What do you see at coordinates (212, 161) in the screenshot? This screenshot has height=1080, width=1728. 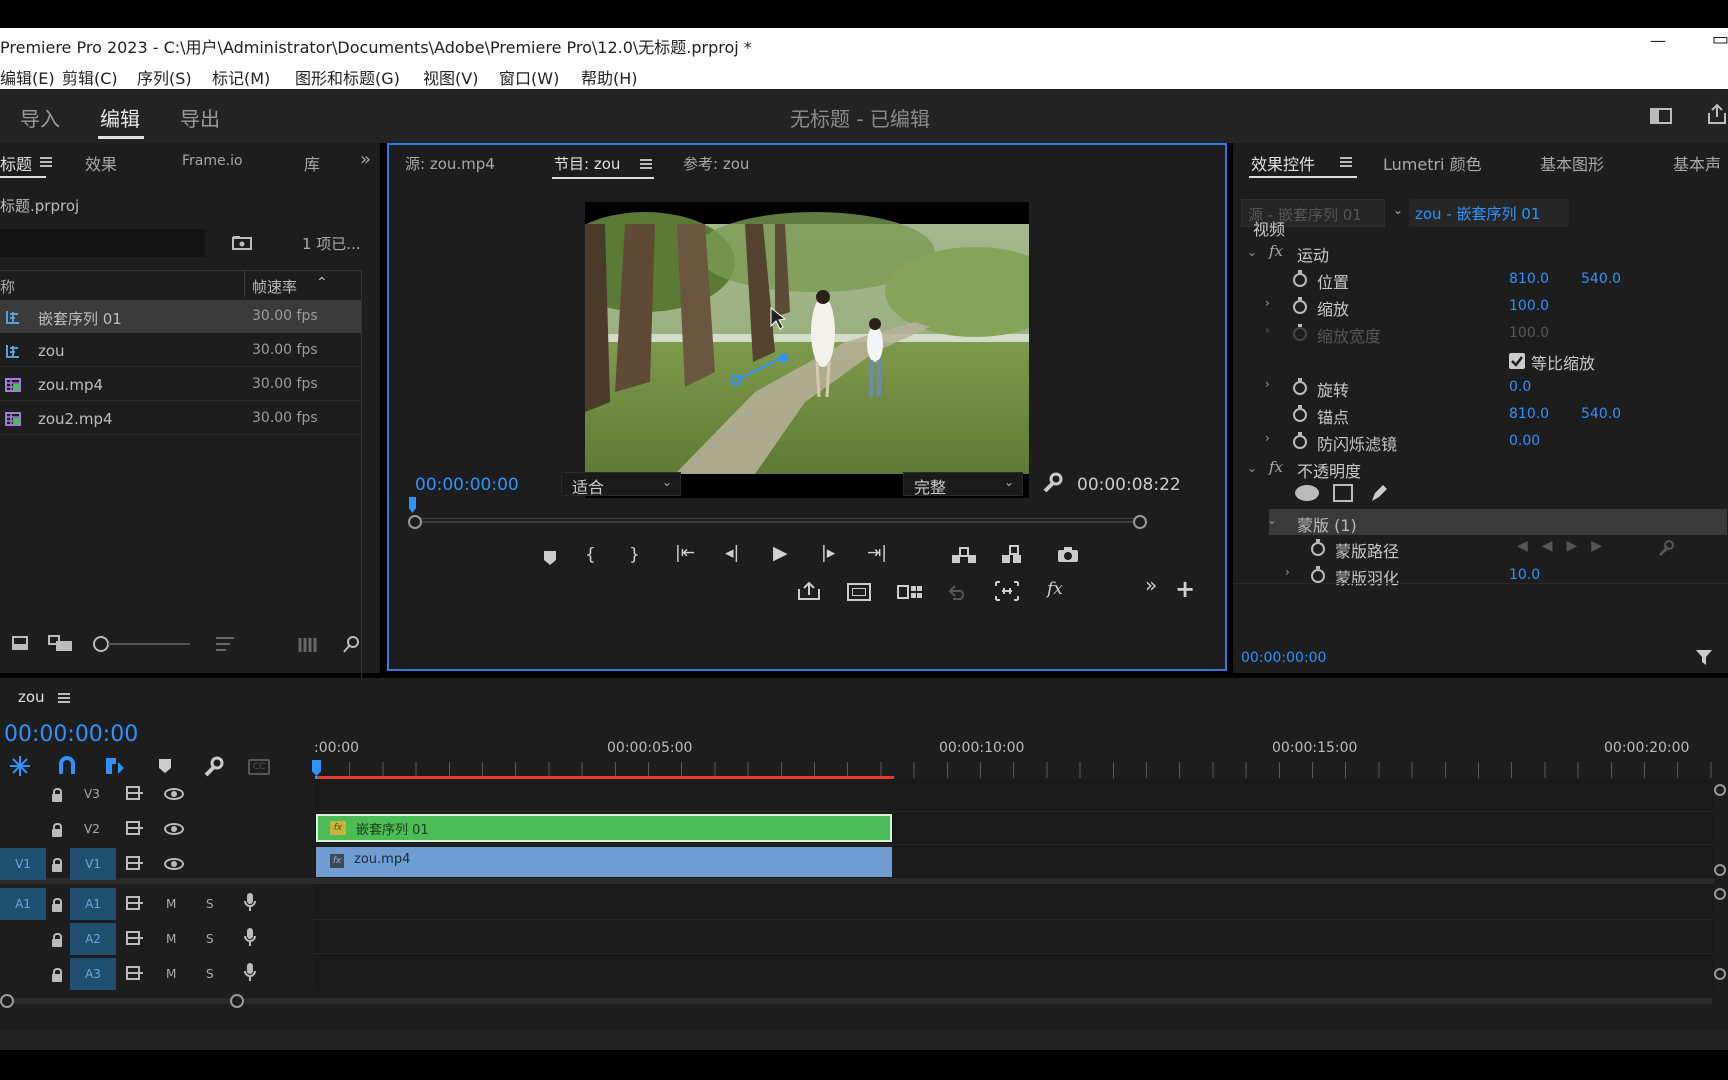 I see `tab-frameio: Frame.io` at bounding box center [212, 161].